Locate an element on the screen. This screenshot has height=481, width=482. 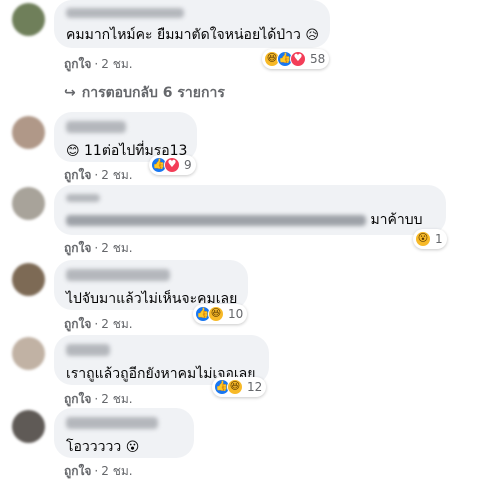
reaction-count: 58 is located at coordinates (318, 59).